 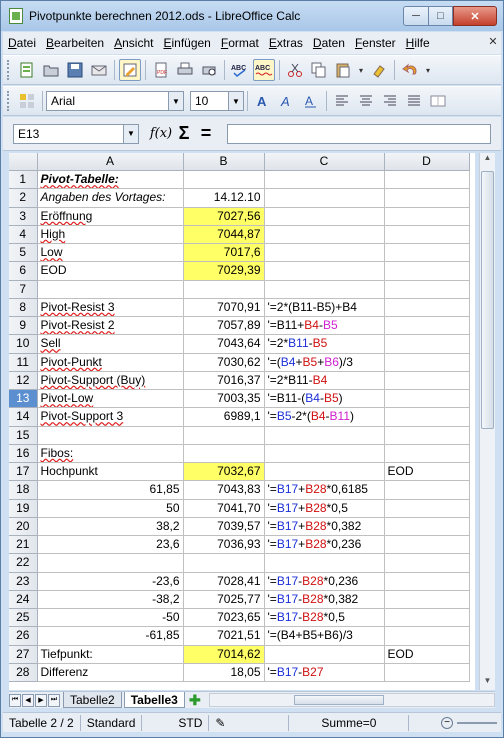 I want to click on print-icon, so click(x=185, y=70).